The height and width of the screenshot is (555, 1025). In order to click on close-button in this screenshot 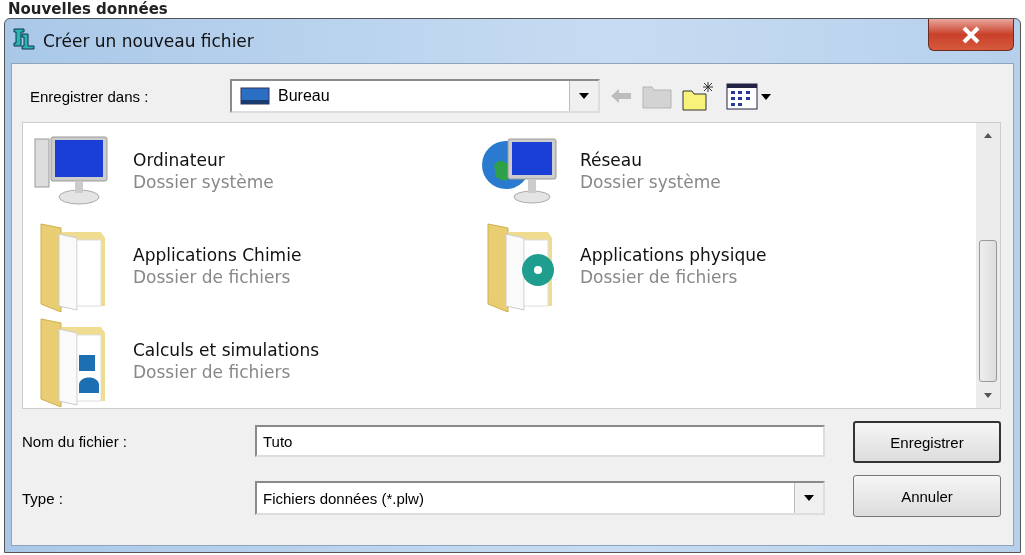, I will do `click(971, 35)`.